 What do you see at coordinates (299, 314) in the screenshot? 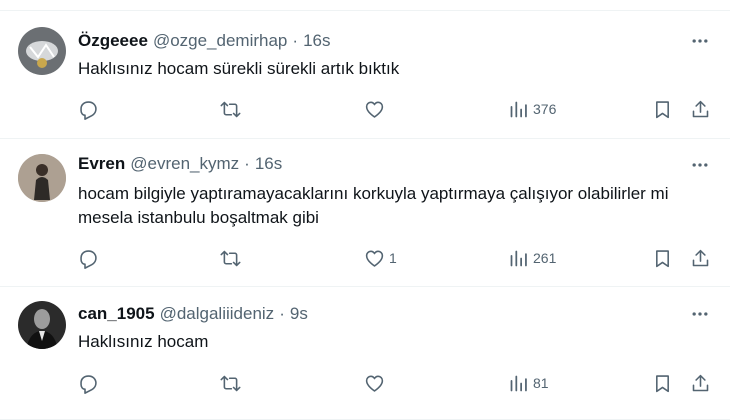
I see `timestamp: 9s` at bounding box center [299, 314].